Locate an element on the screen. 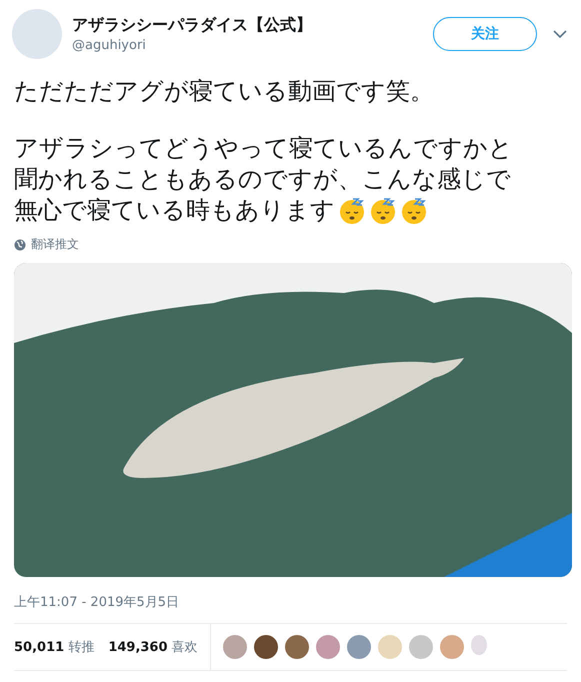 The image size is (581, 682). author-name: アザラシシーパラダイス【公式】 is located at coordinates (252, 25).